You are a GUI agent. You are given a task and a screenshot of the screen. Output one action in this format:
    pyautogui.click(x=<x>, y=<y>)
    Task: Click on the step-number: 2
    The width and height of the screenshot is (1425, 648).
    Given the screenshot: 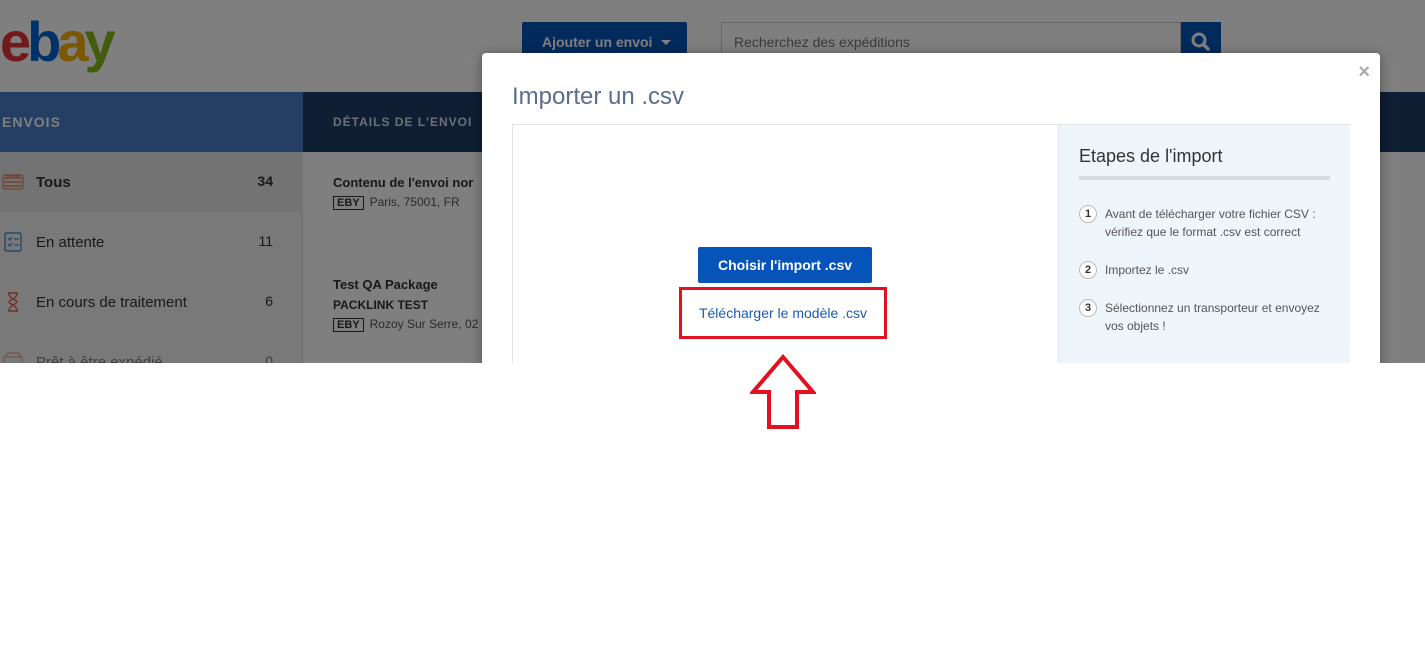 What is the action you would take?
    pyautogui.click(x=1088, y=270)
    